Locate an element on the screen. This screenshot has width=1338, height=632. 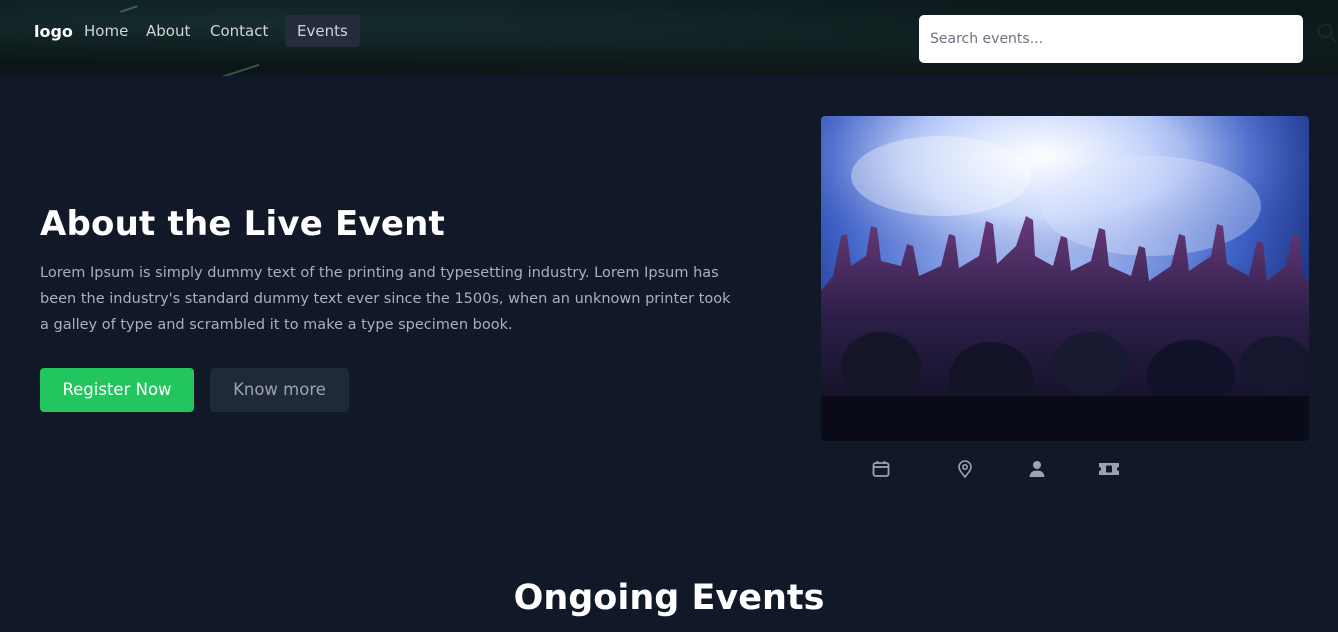
search-icon is located at coordinates (1327, 33).